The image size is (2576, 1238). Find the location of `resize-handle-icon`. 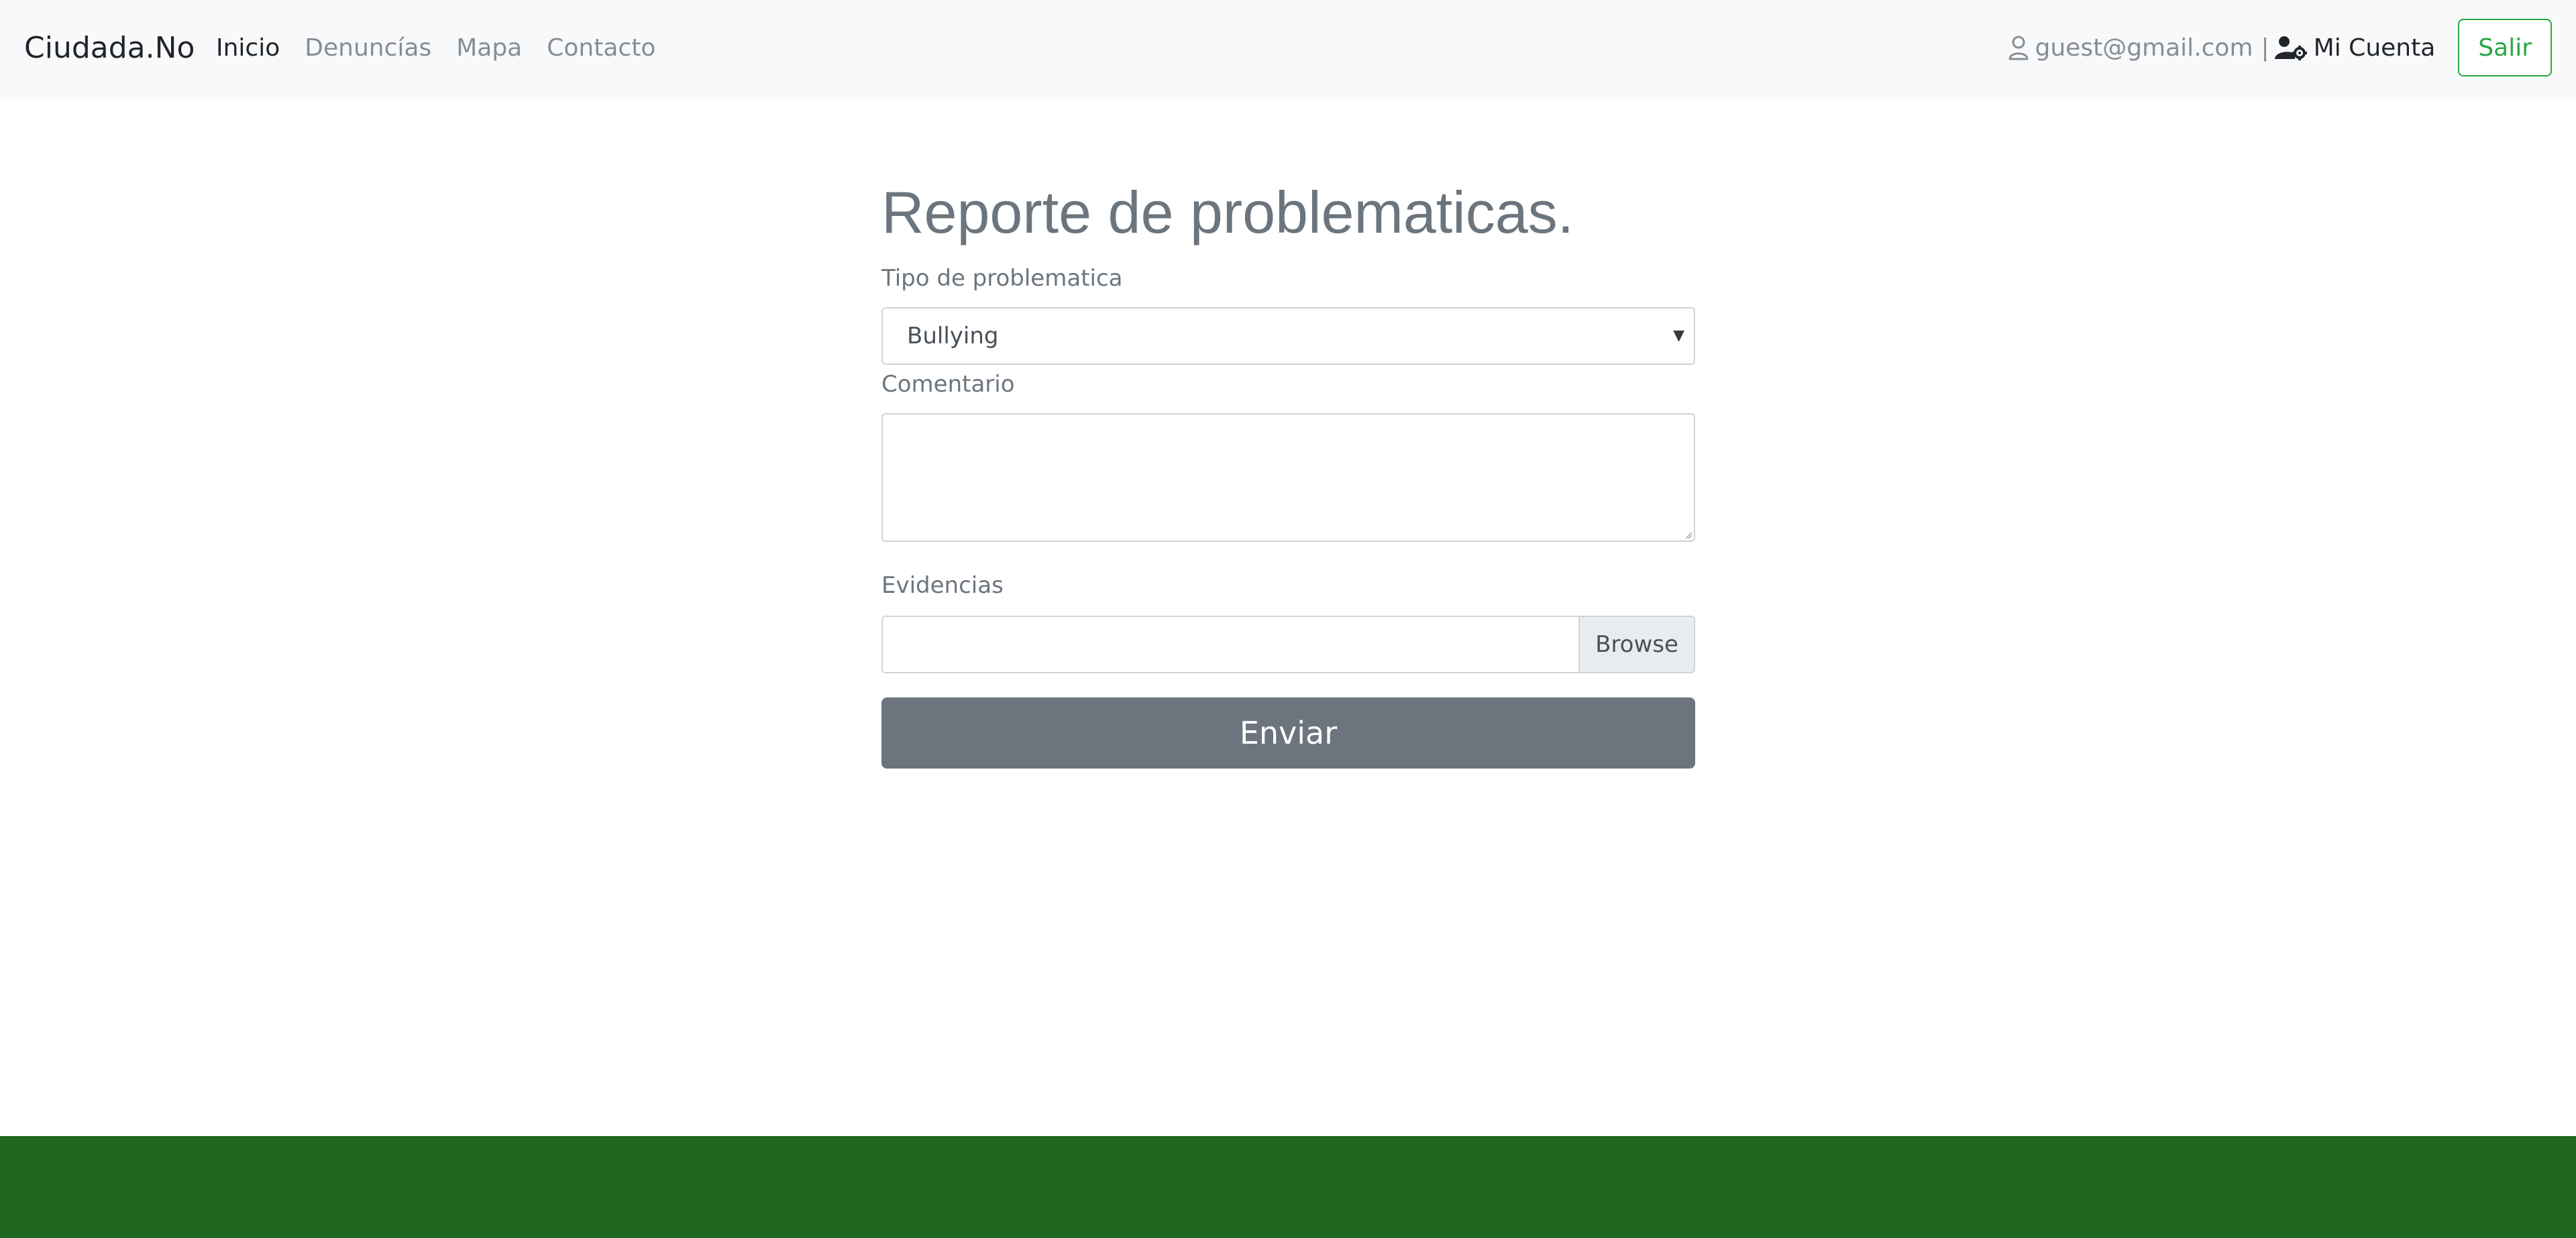

resize-handle-icon is located at coordinates (1688, 535).